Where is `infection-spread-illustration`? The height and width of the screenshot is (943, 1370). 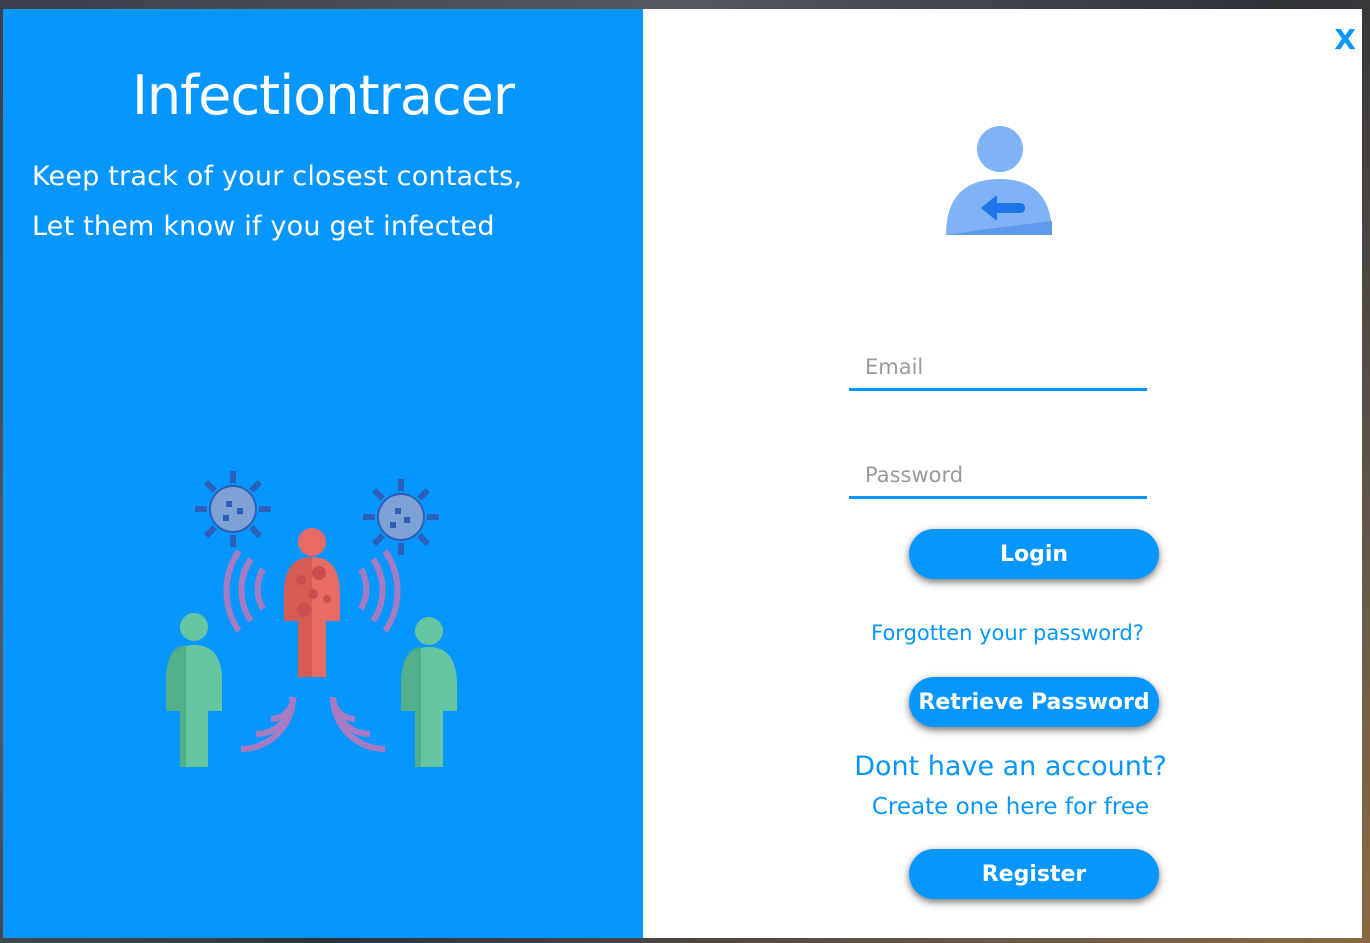
infection-spread-illustration is located at coordinates (311, 619).